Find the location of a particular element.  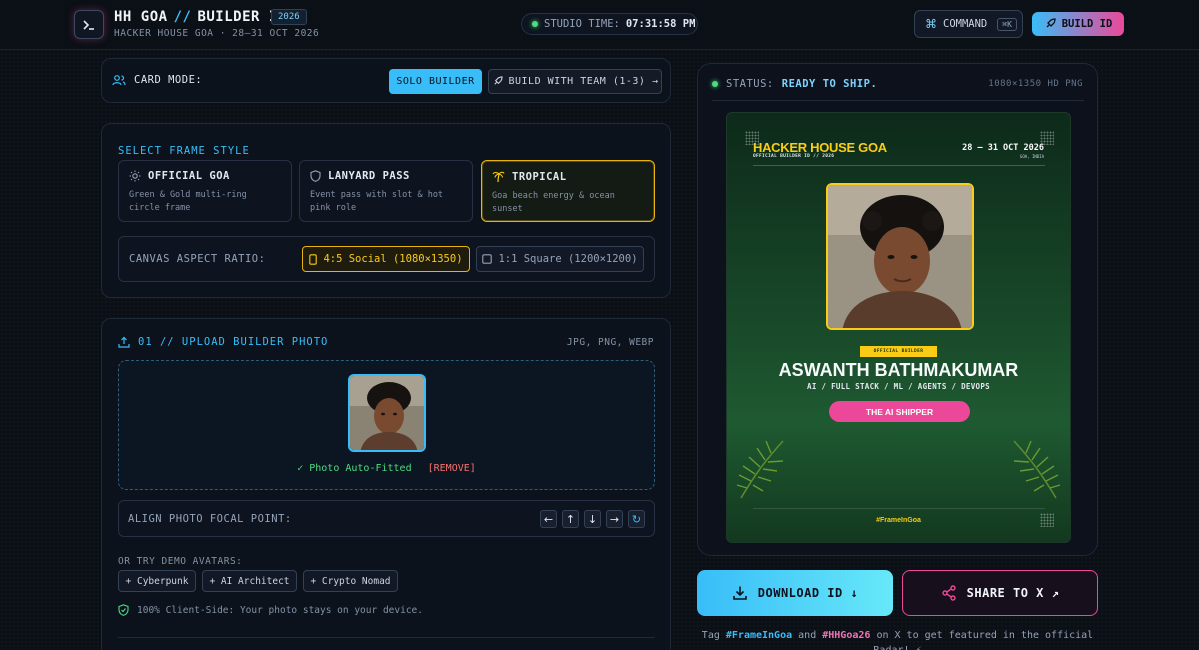

builder-photo-thumb is located at coordinates (387, 413).